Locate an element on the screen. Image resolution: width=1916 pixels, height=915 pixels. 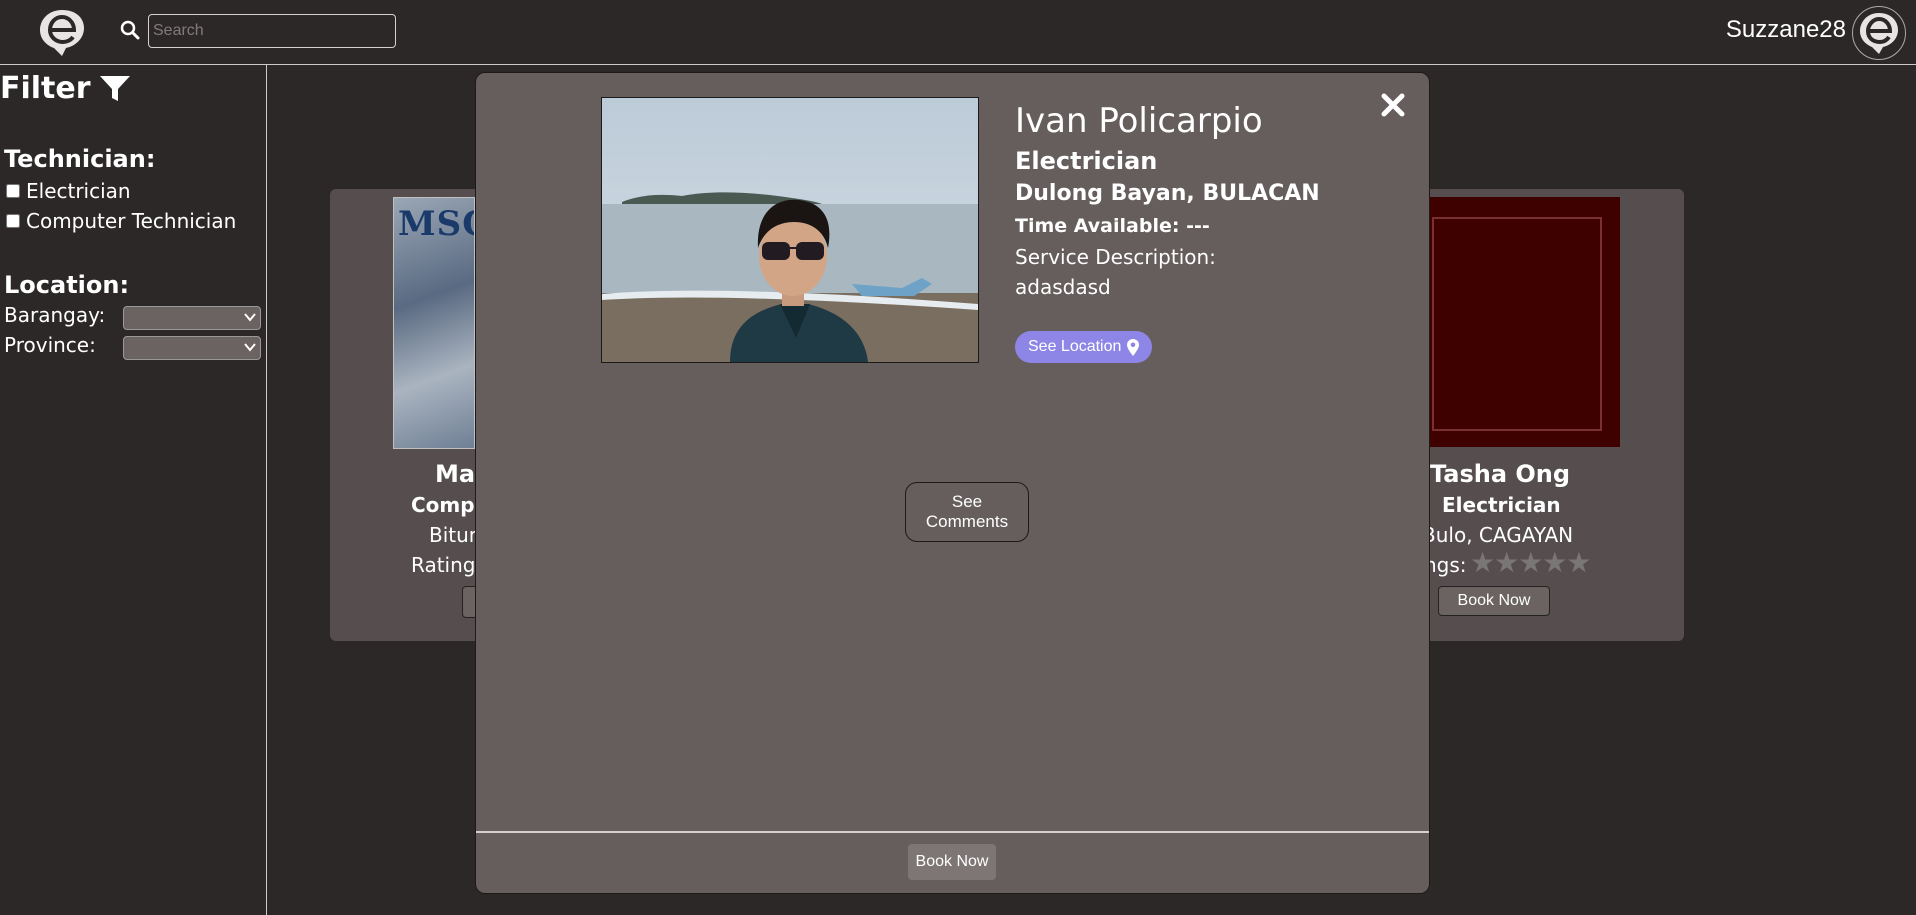
top-bar: Suzzane28 is located at coordinates (958, 32).